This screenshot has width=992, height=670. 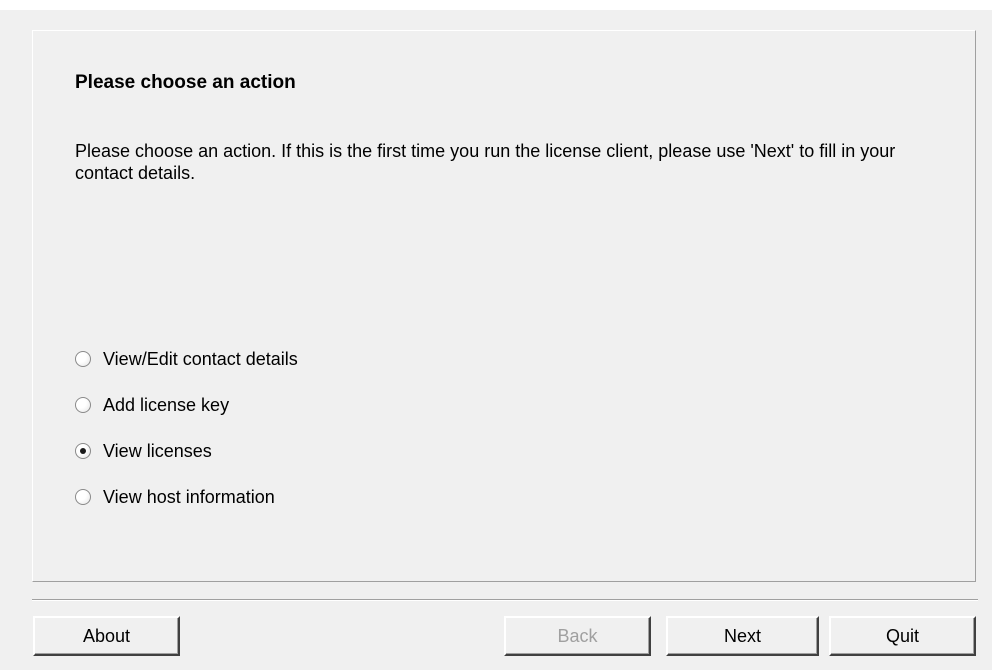 I want to click on next-button: Next, so click(x=742, y=636).